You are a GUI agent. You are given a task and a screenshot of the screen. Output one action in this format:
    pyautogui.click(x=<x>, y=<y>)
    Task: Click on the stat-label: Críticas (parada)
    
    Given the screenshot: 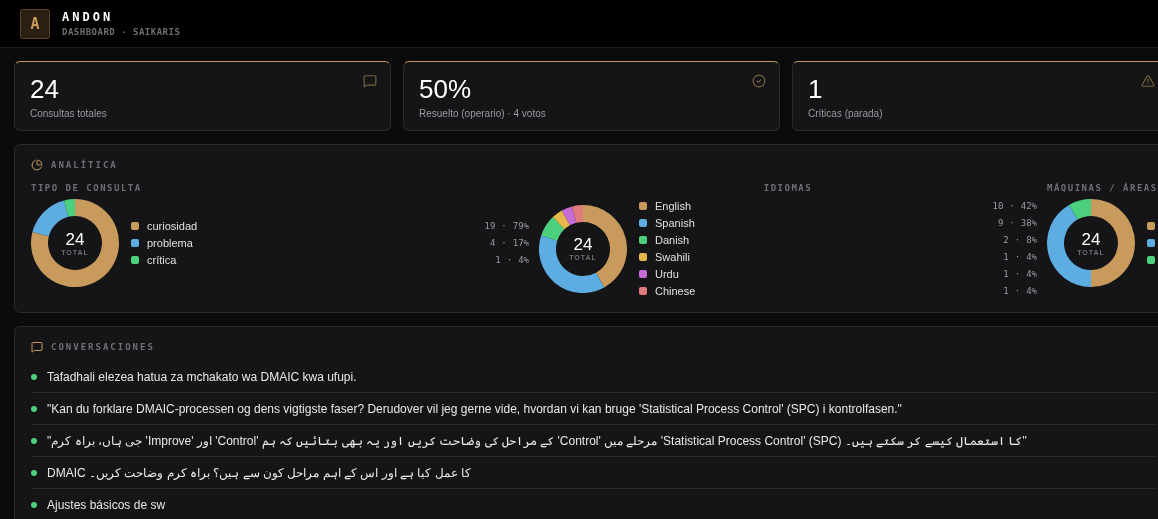 What is the action you would take?
    pyautogui.click(x=845, y=113)
    